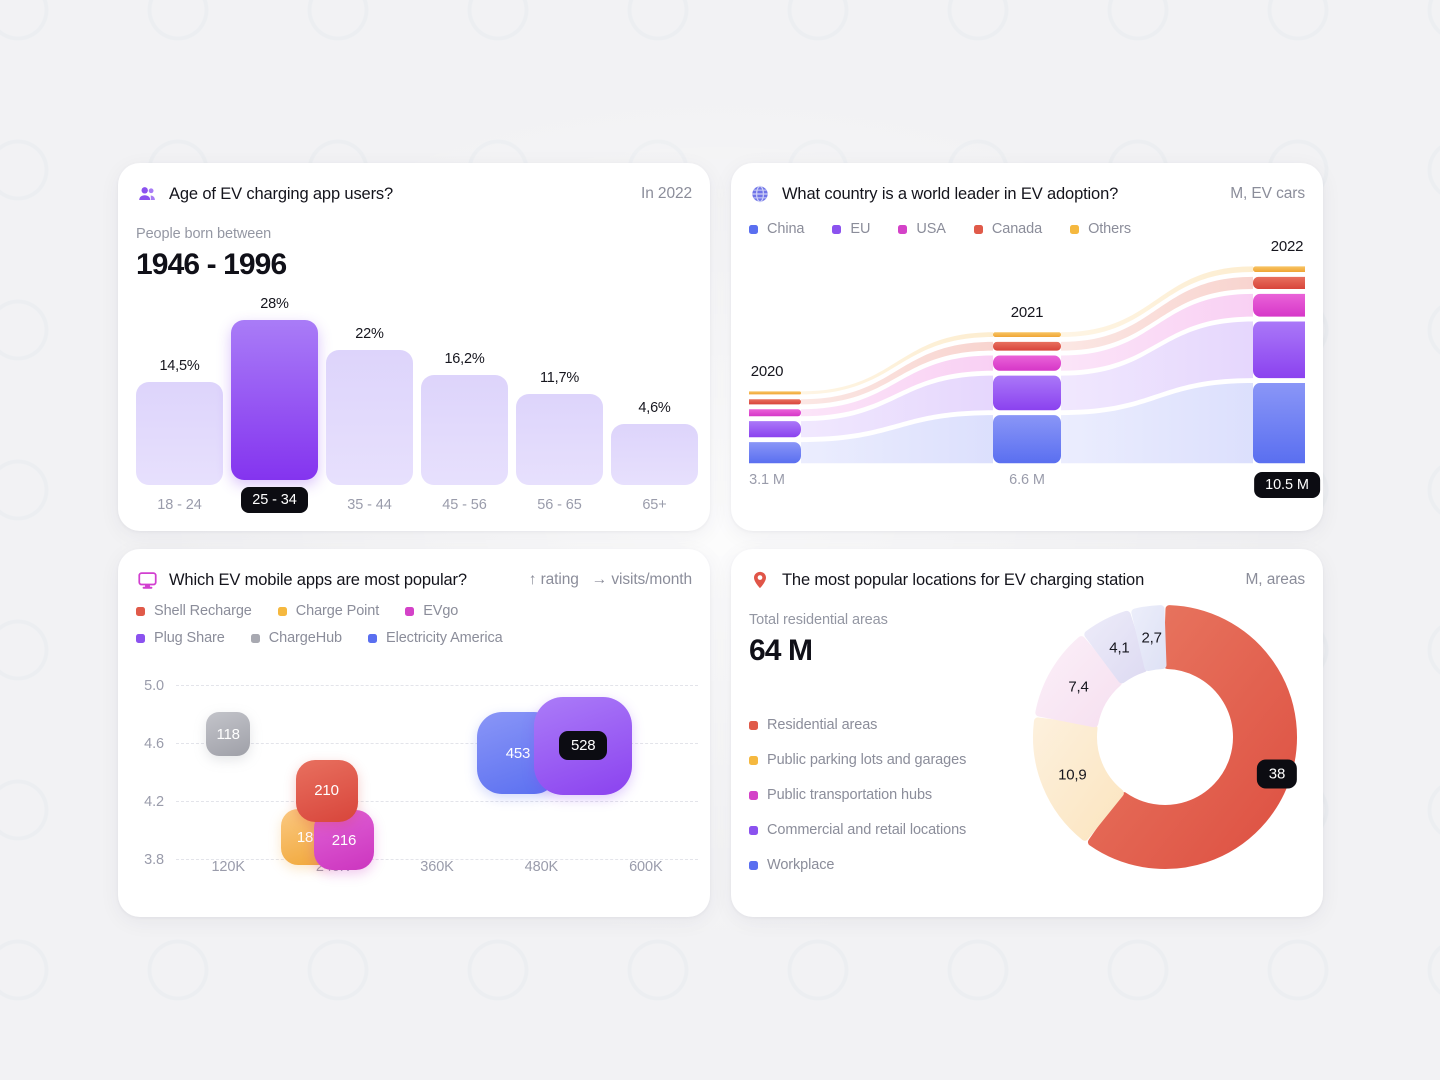 The height and width of the screenshot is (1080, 1440). What do you see at coordinates (654, 505) in the screenshot?
I see `bar-category-label: 65+` at bounding box center [654, 505].